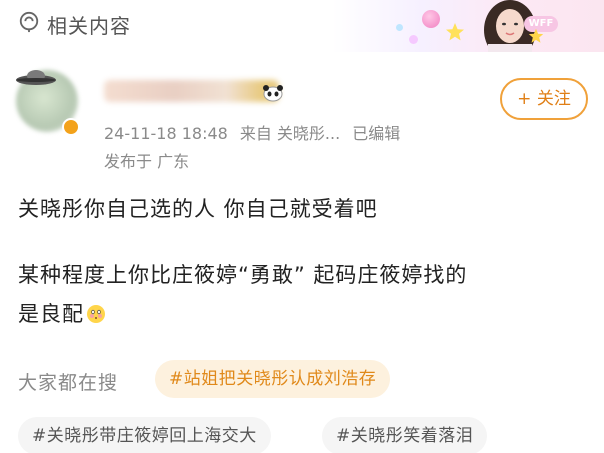 This screenshot has height=453, width=604. I want to click on search-chip: #关晓彤带庄筱婷回上海交大, so click(144, 435).